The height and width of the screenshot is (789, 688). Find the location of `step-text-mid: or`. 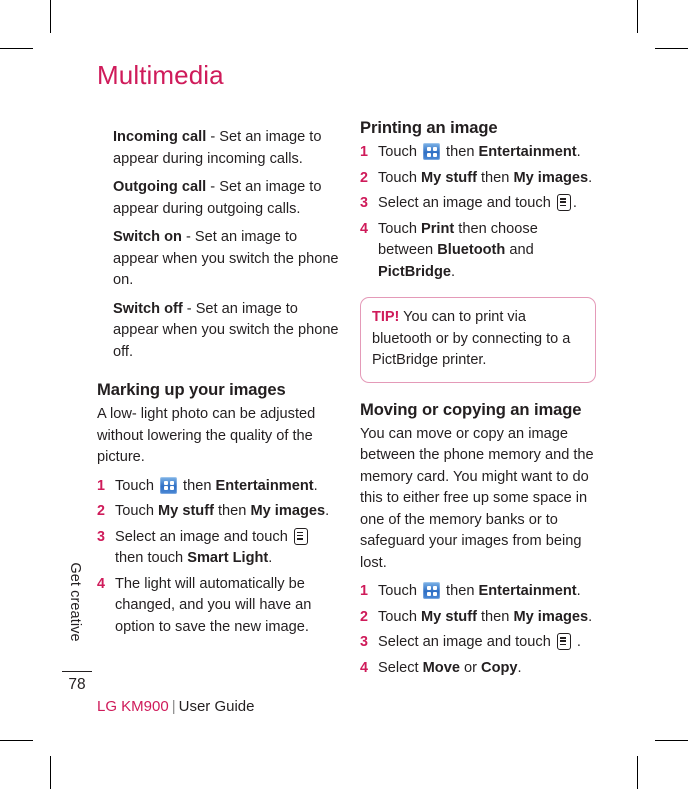

step-text-mid: or is located at coordinates (470, 667).